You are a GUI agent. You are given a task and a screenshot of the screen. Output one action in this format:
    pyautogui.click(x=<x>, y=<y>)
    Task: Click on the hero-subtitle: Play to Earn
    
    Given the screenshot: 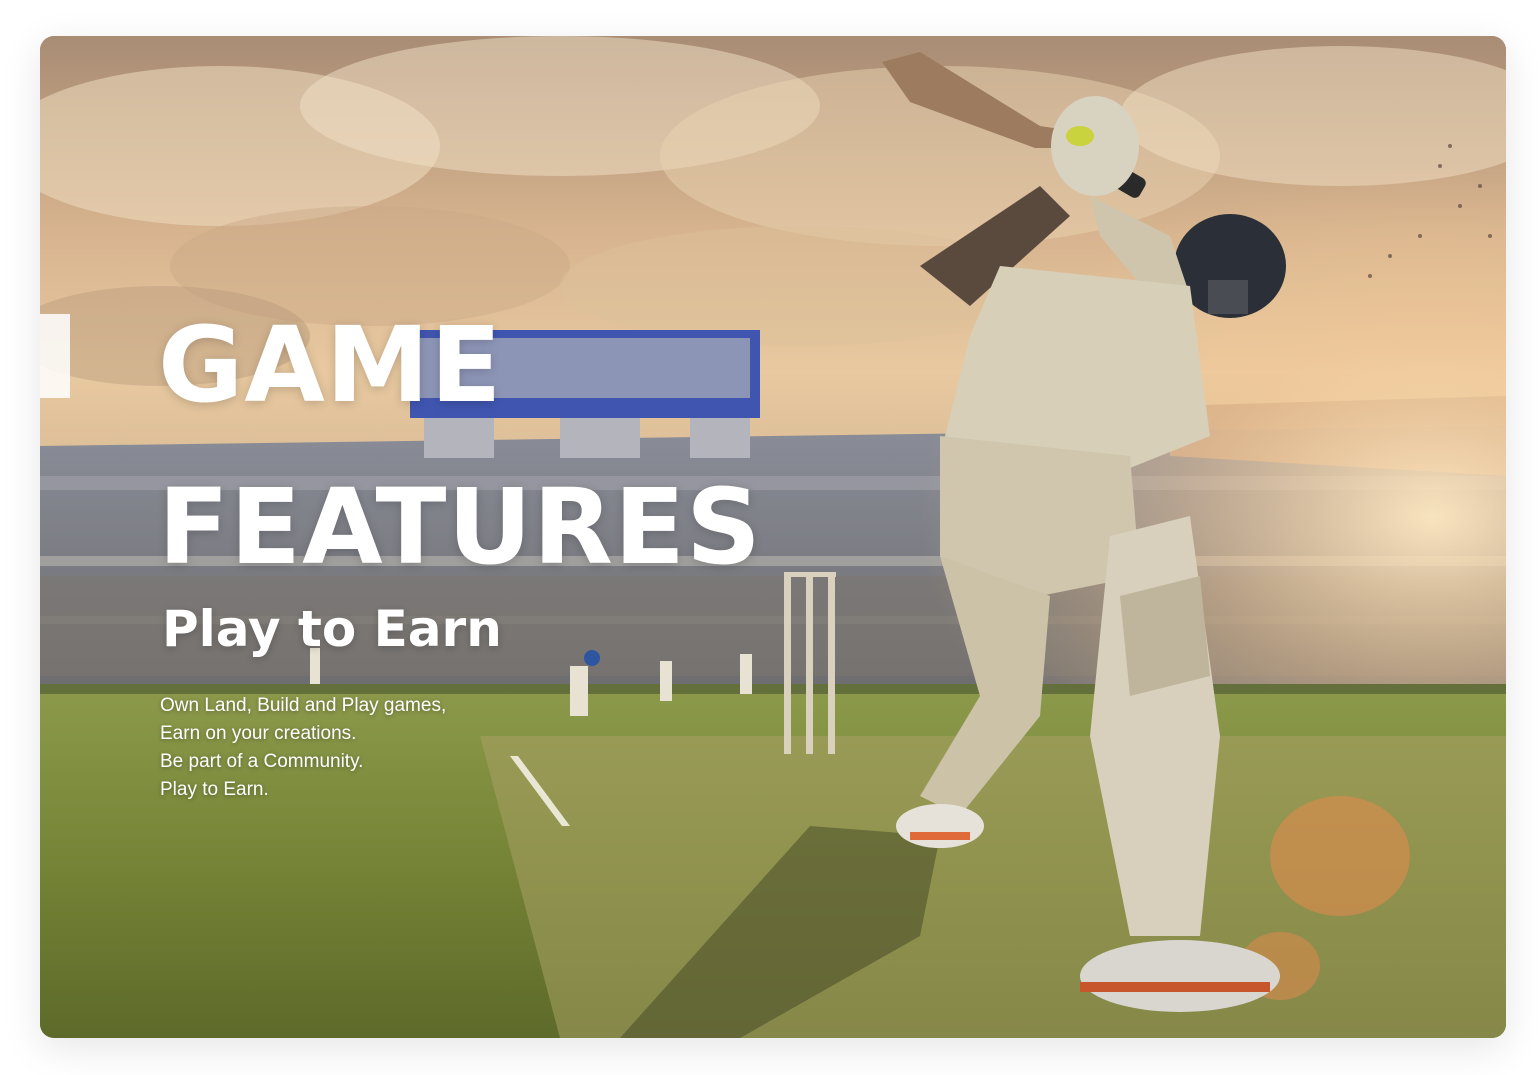 What is the action you would take?
    pyautogui.click(x=332, y=629)
    